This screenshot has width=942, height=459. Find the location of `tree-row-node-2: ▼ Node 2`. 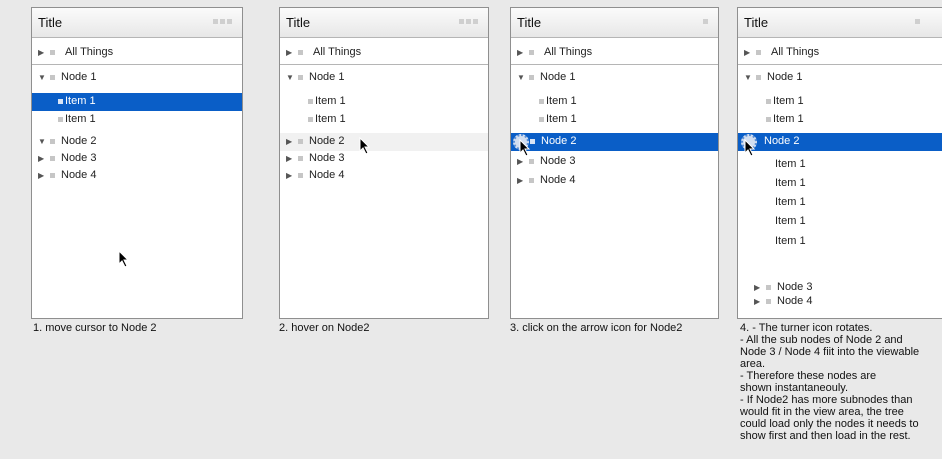

tree-row-node-2: ▼ Node 2 is located at coordinates (137, 142).